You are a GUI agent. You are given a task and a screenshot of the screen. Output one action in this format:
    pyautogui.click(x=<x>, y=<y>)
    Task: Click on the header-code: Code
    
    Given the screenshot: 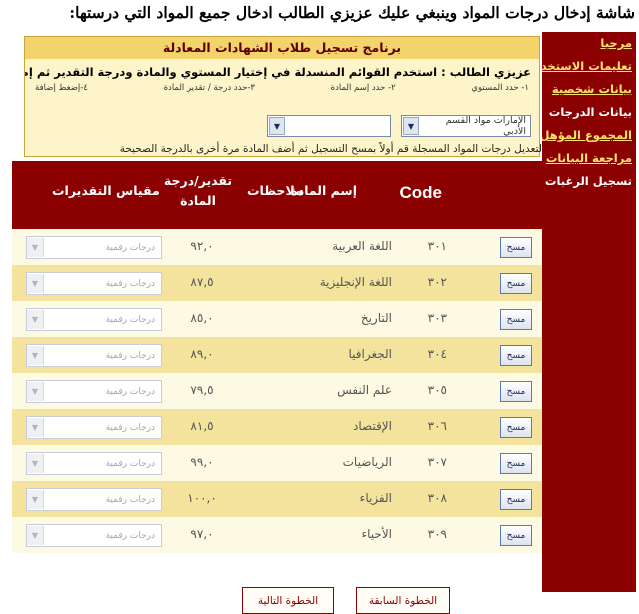 What is the action you would take?
    pyautogui.click(x=421, y=192)
    